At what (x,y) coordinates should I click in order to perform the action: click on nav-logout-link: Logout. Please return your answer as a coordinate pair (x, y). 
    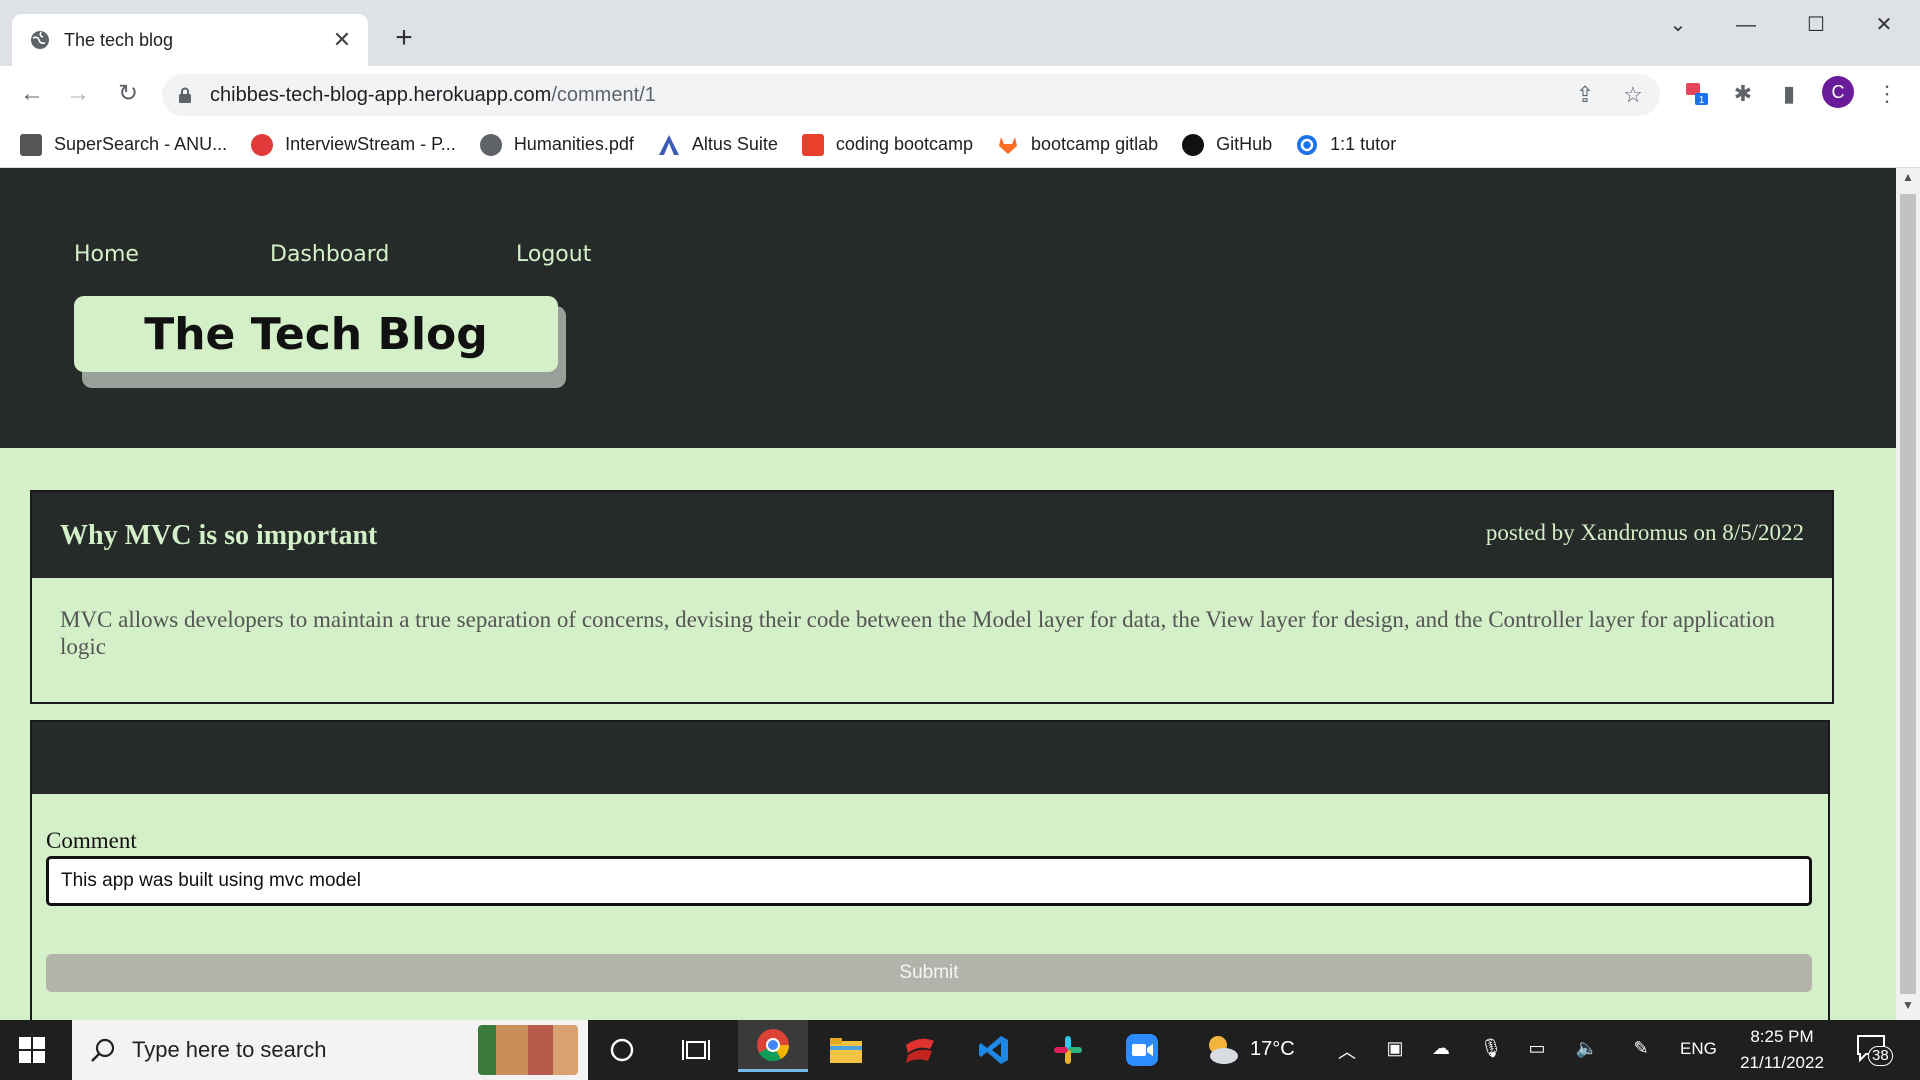
    Looking at the image, I should click on (553, 254).